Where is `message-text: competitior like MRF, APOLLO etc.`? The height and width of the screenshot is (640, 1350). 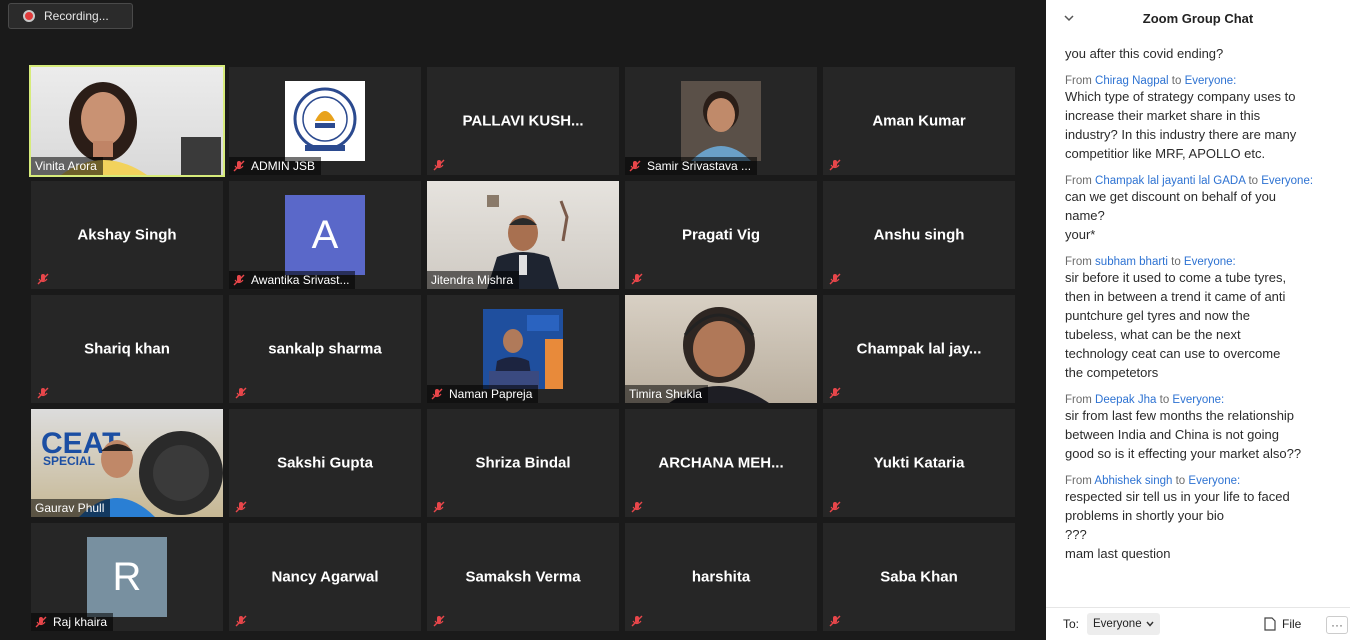 message-text: competitior like MRF, APOLLO etc. is located at coordinates (1165, 153).